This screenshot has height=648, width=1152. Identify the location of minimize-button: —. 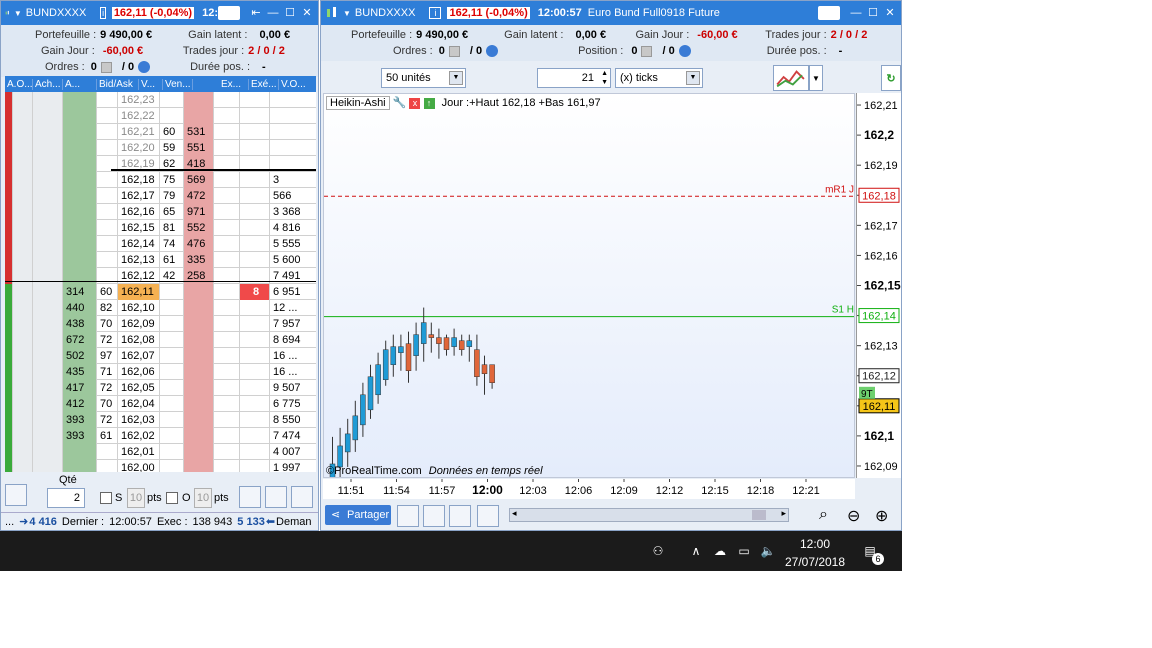
(273, 13).